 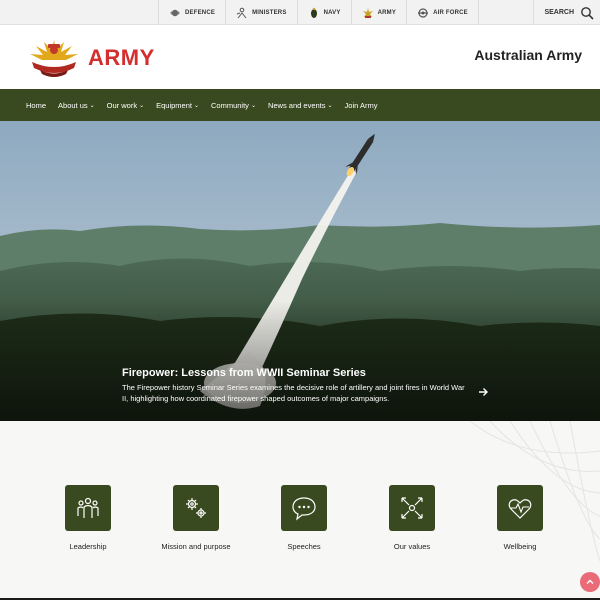 I want to click on utility-link-navy: NAVY, so click(x=323, y=12).